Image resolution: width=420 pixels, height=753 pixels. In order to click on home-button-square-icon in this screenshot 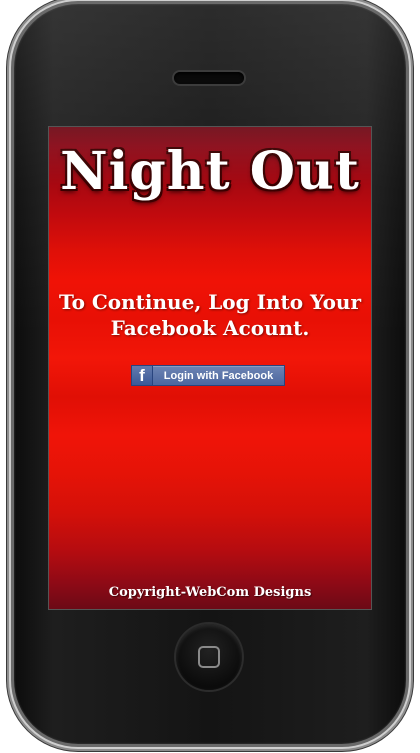, I will do `click(209, 657)`.